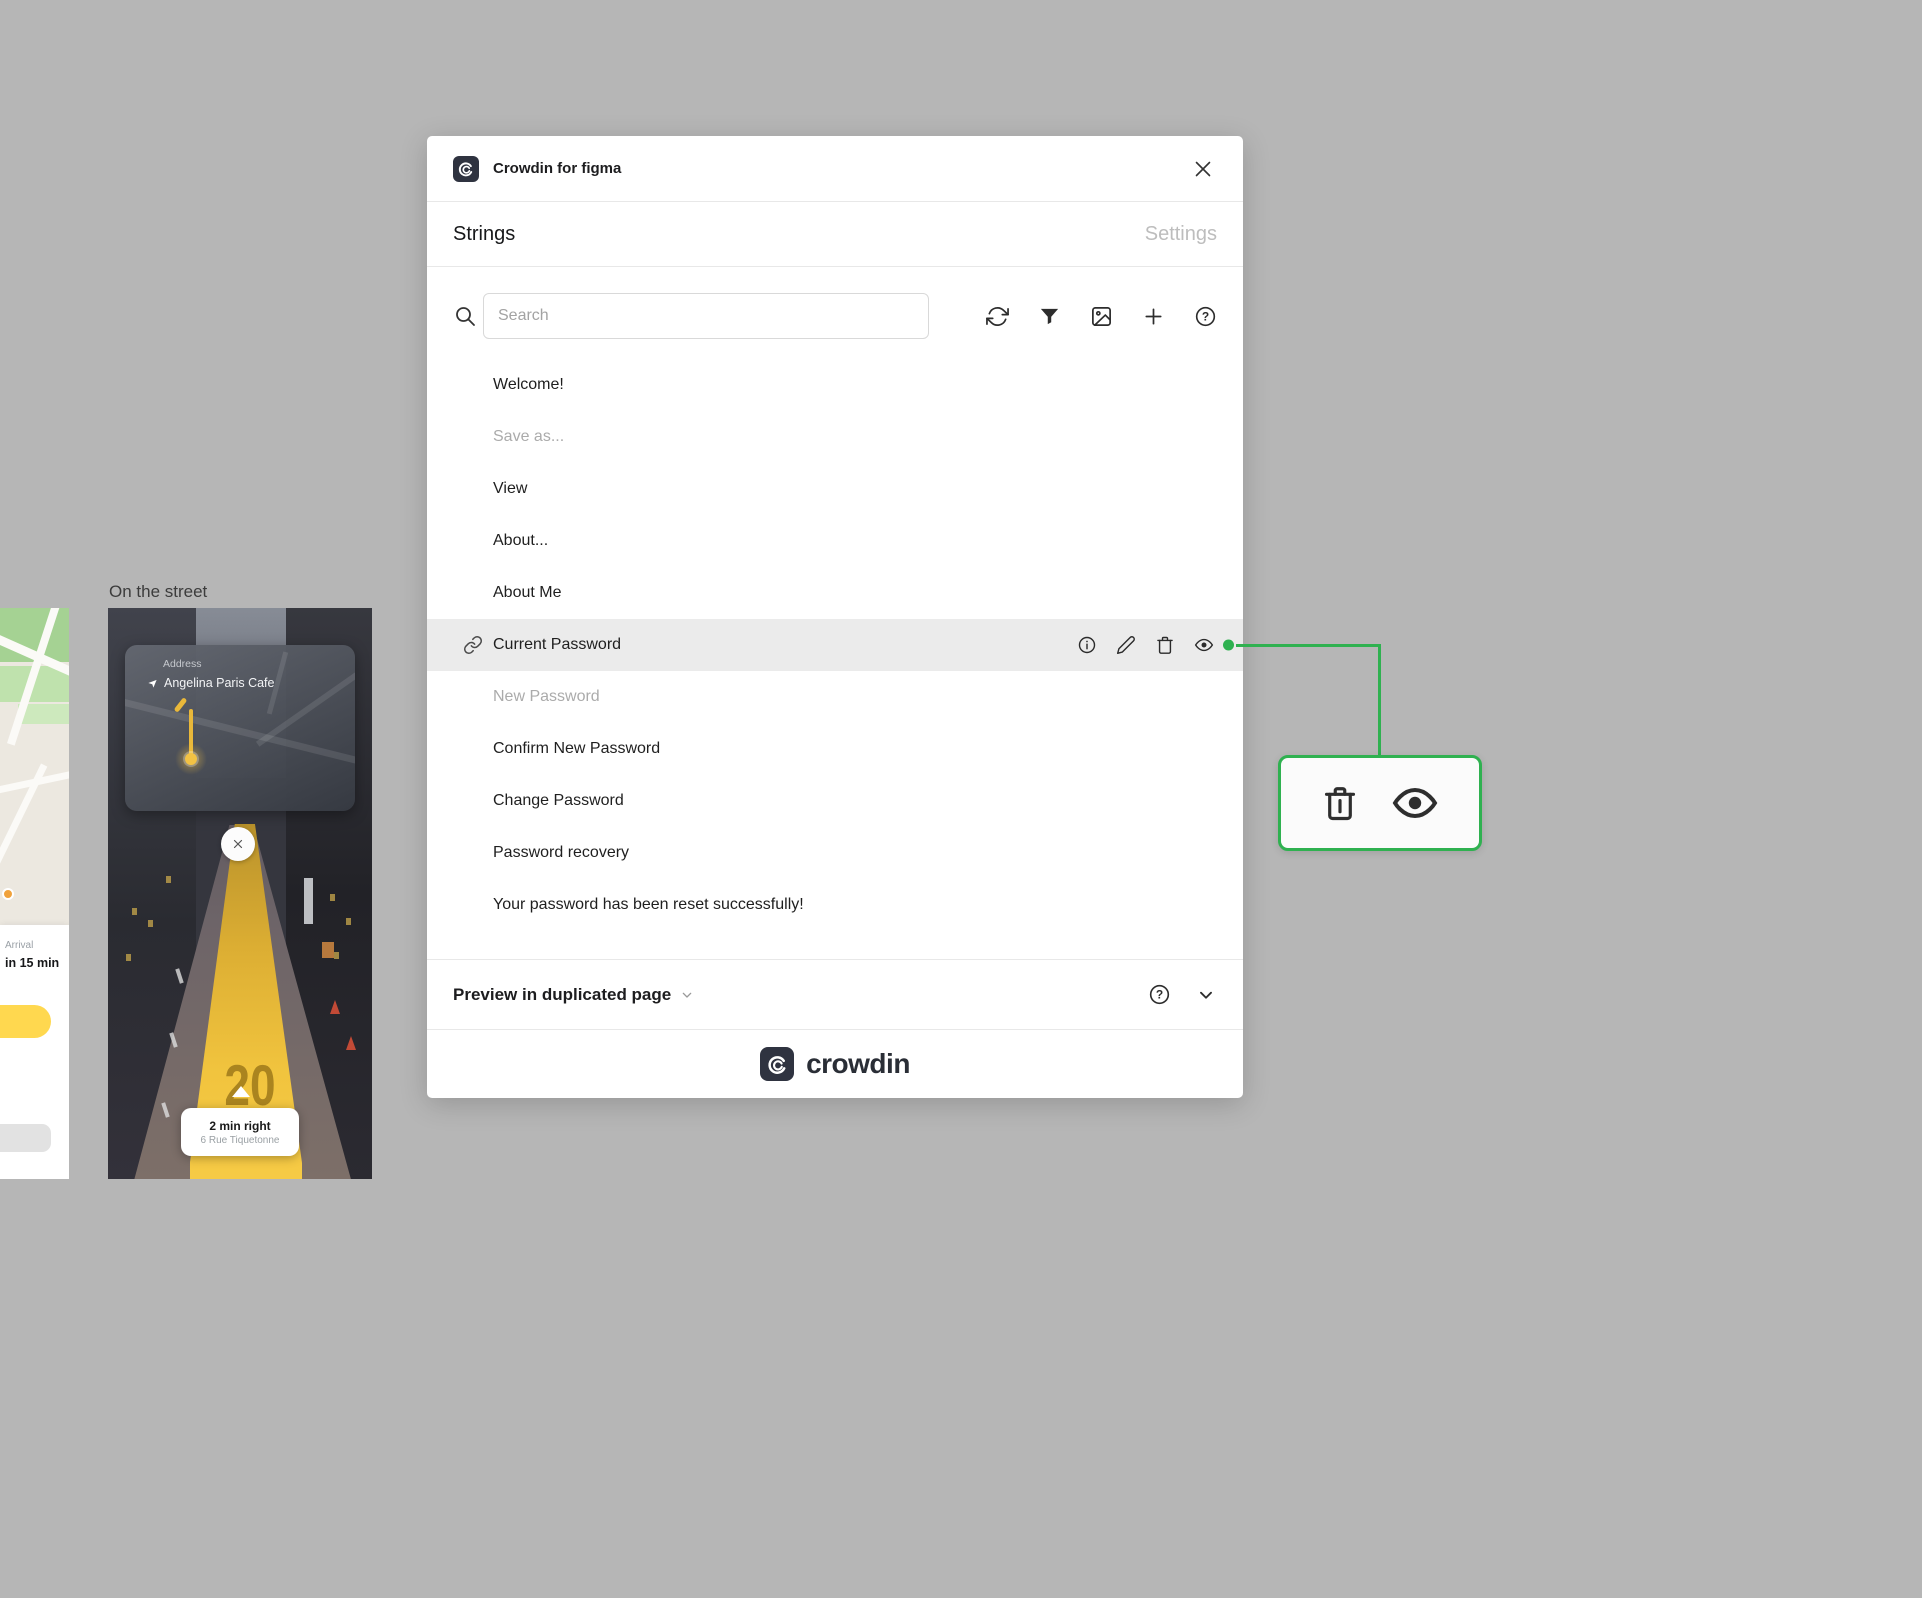 The width and height of the screenshot is (1922, 1598). I want to click on string-label: Change Password, so click(558, 800).